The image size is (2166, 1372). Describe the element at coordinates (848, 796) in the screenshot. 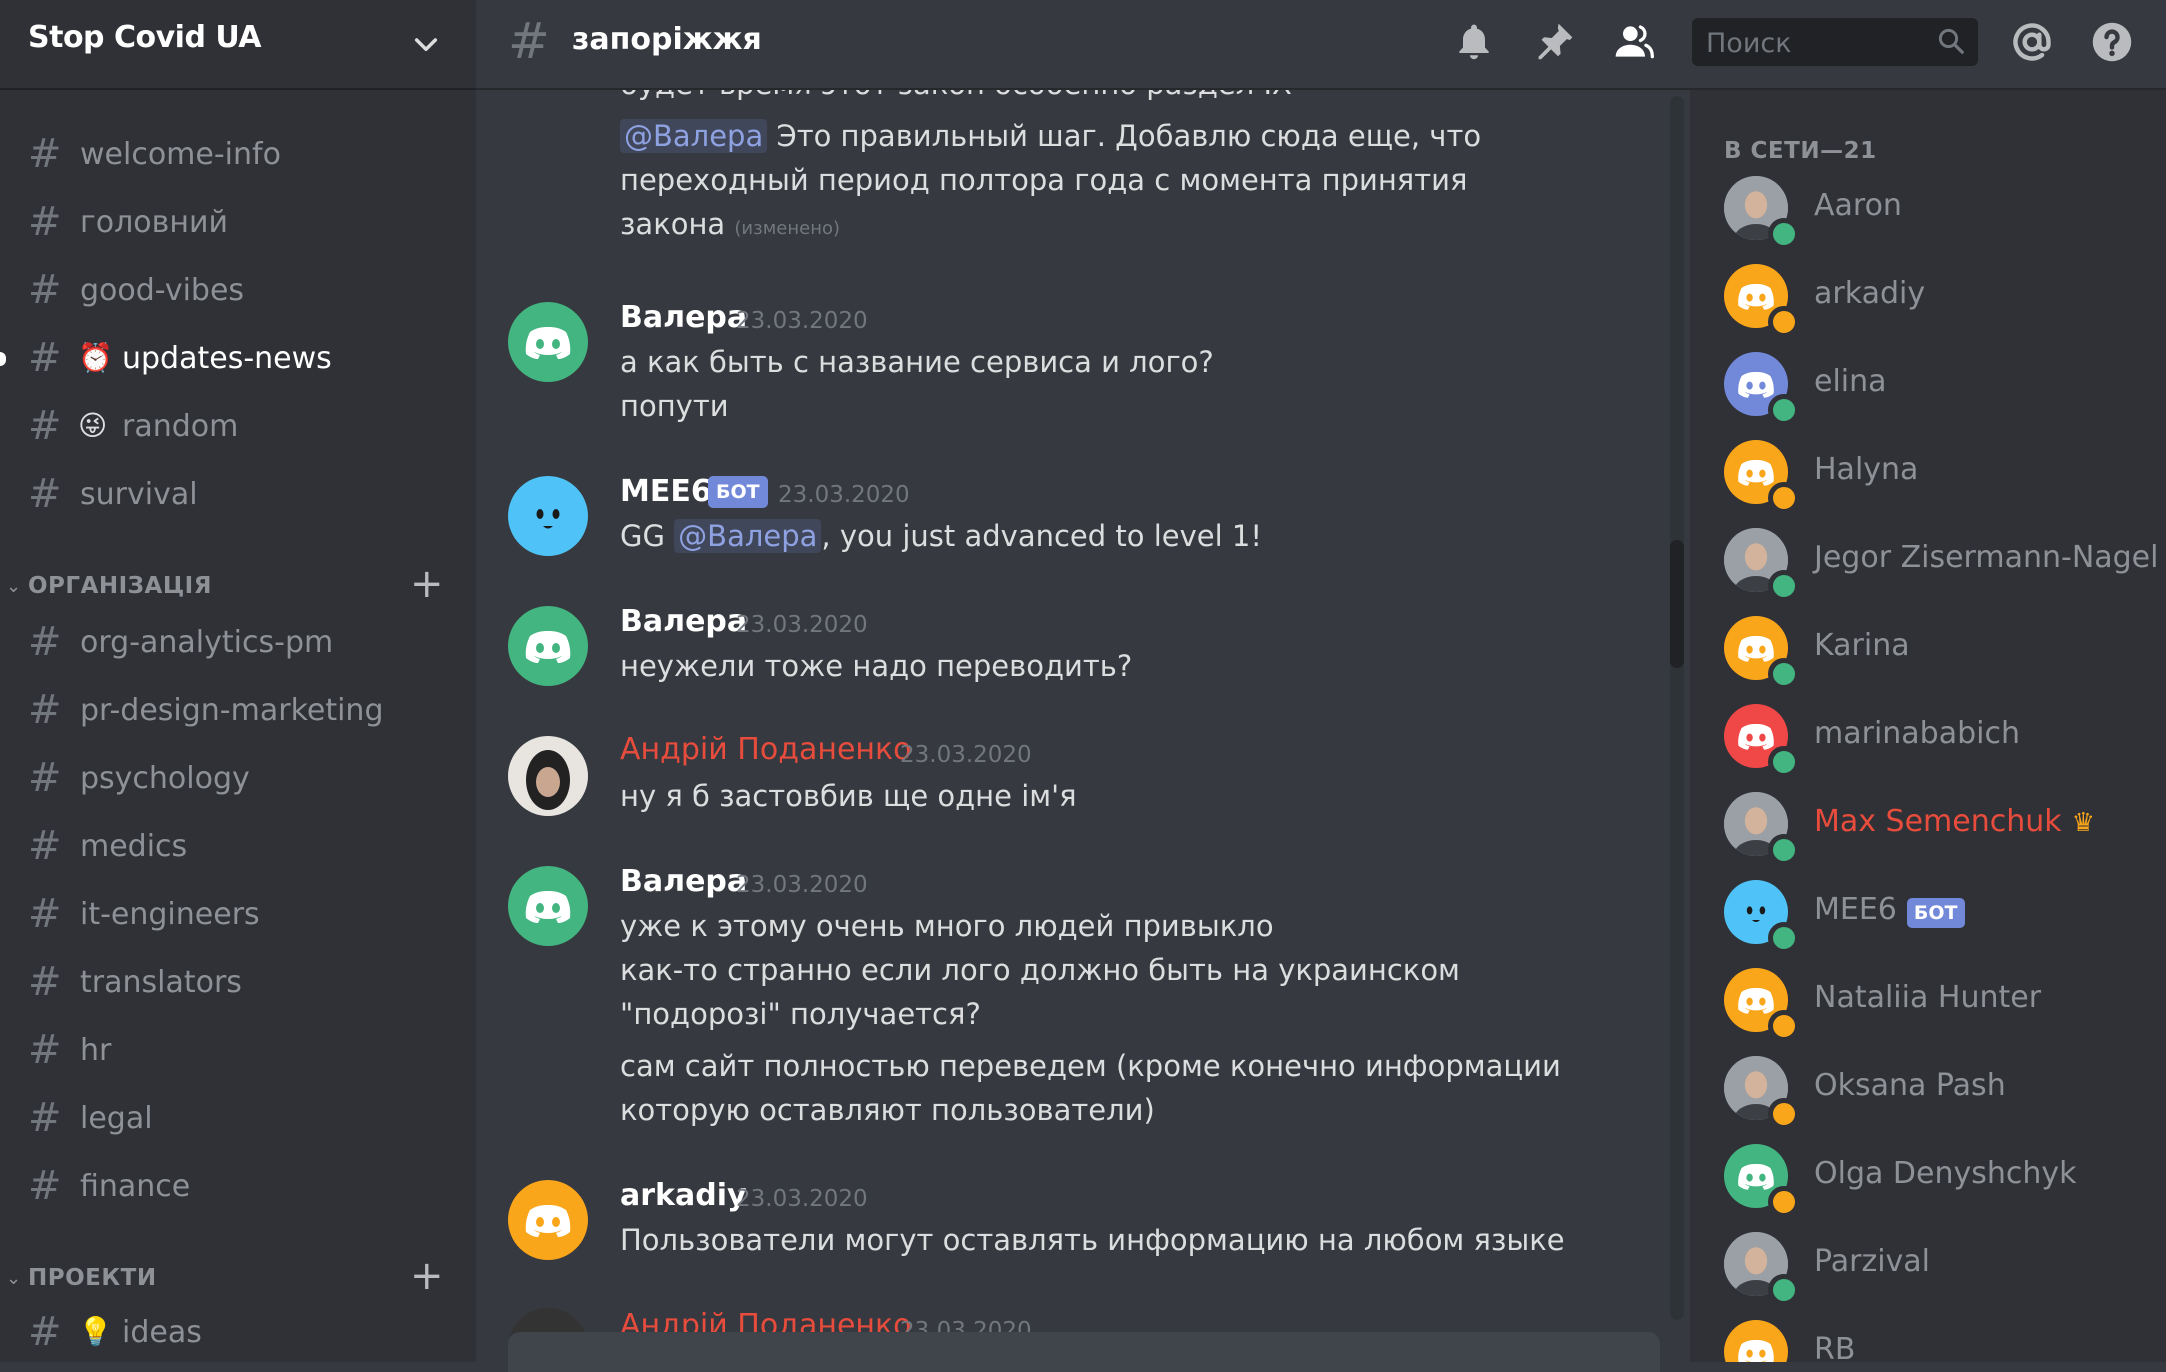

I see `message-content: ну я б застовбив ще одне ім'я` at that location.